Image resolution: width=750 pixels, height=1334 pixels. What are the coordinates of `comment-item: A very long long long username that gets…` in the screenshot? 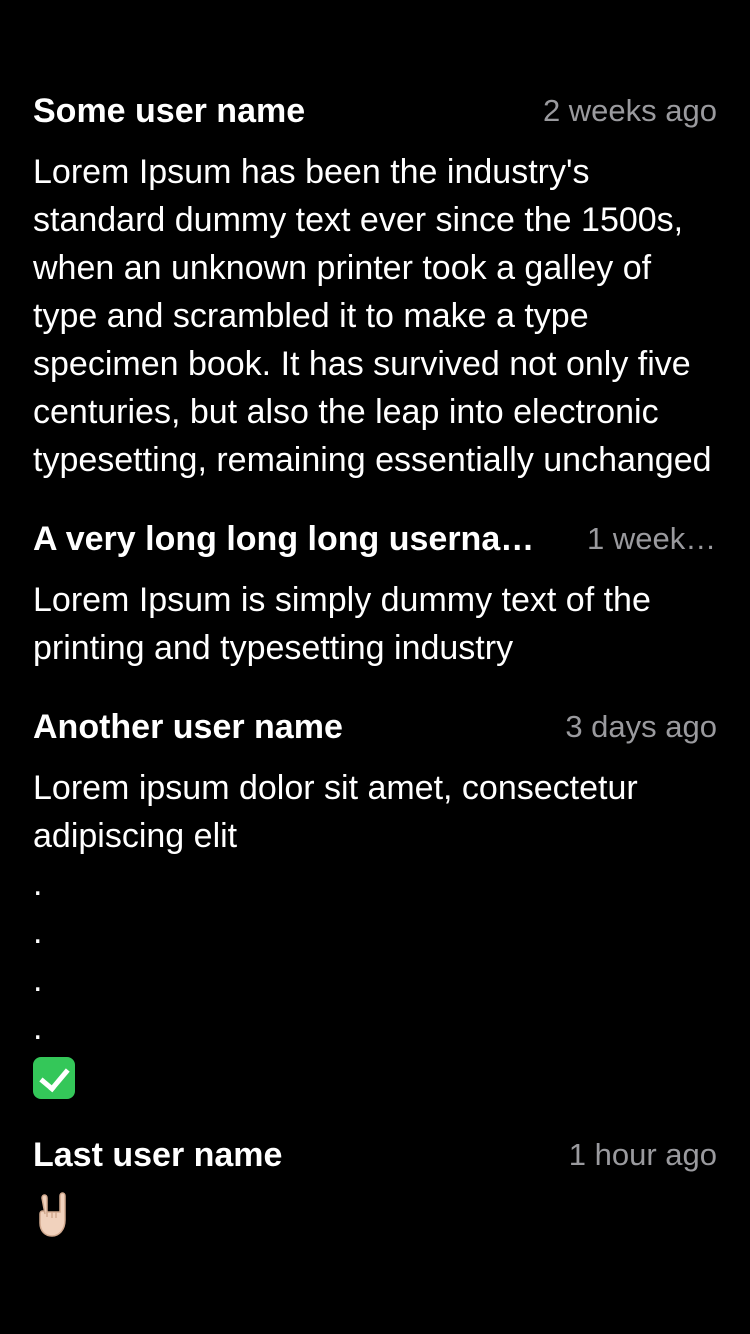 It's located at (375, 593).